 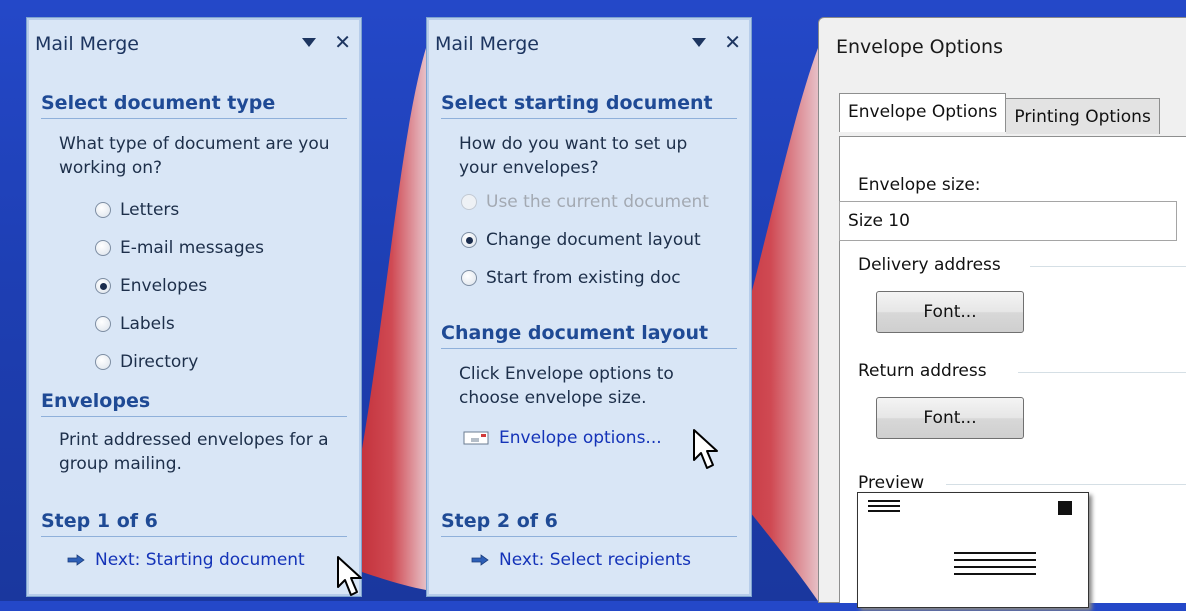 I want to click on radio-use-current-document: Use the current document, so click(x=585, y=202).